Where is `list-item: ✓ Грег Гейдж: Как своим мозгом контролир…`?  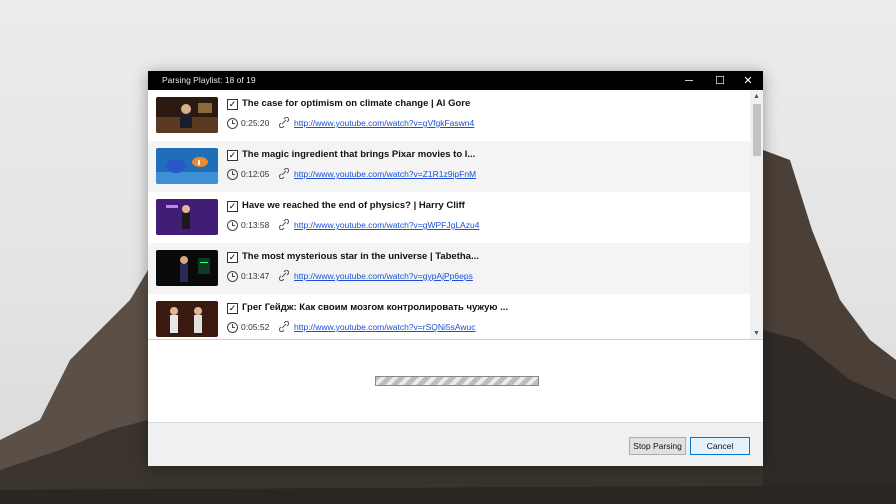 list-item: ✓ Грег Гейдж: Как своим мозгом контролир… is located at coordinates (449, 316).